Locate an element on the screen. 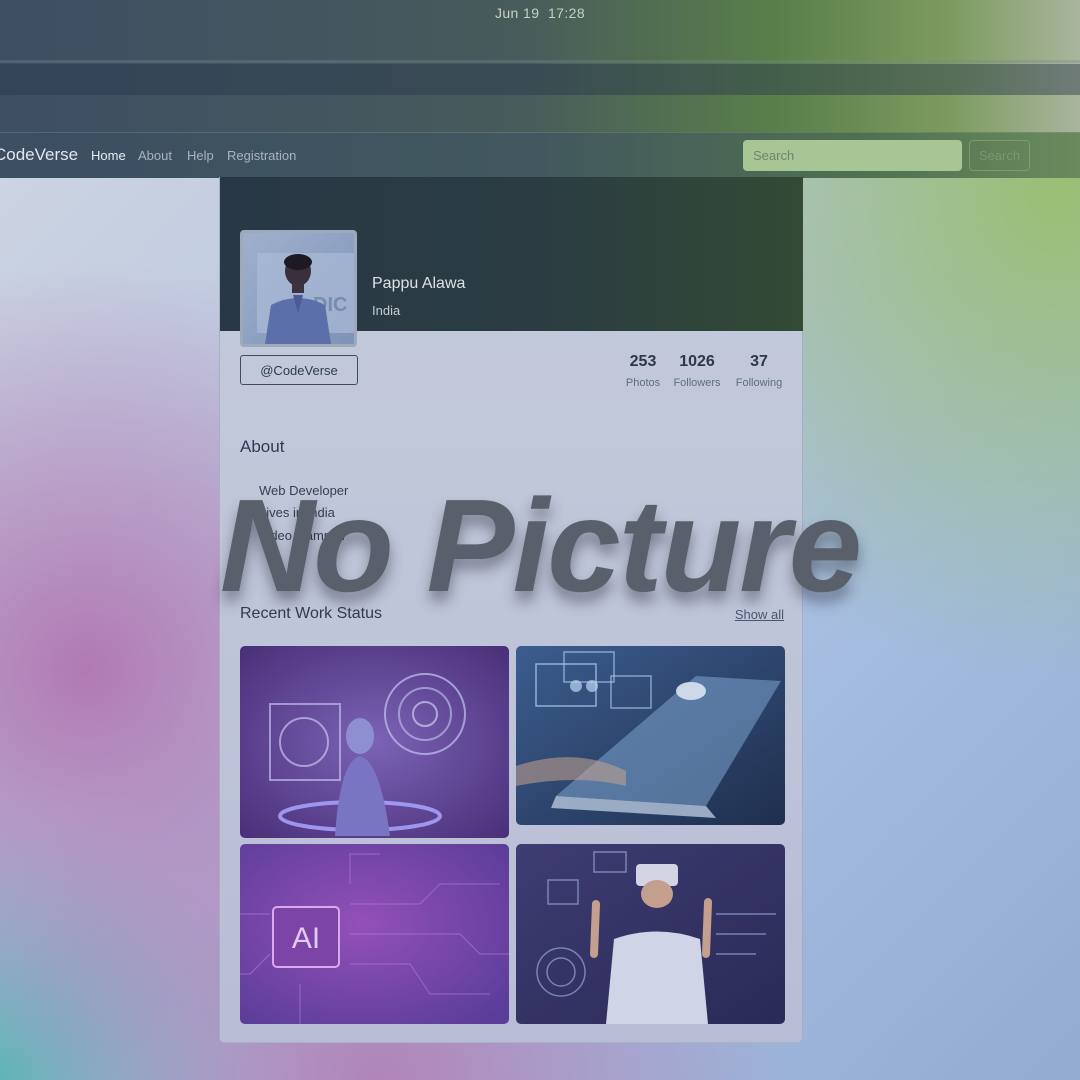 The width and height of the screenshot is (1080, 1080). nav-help: Help is located at coordinates (200, 155).